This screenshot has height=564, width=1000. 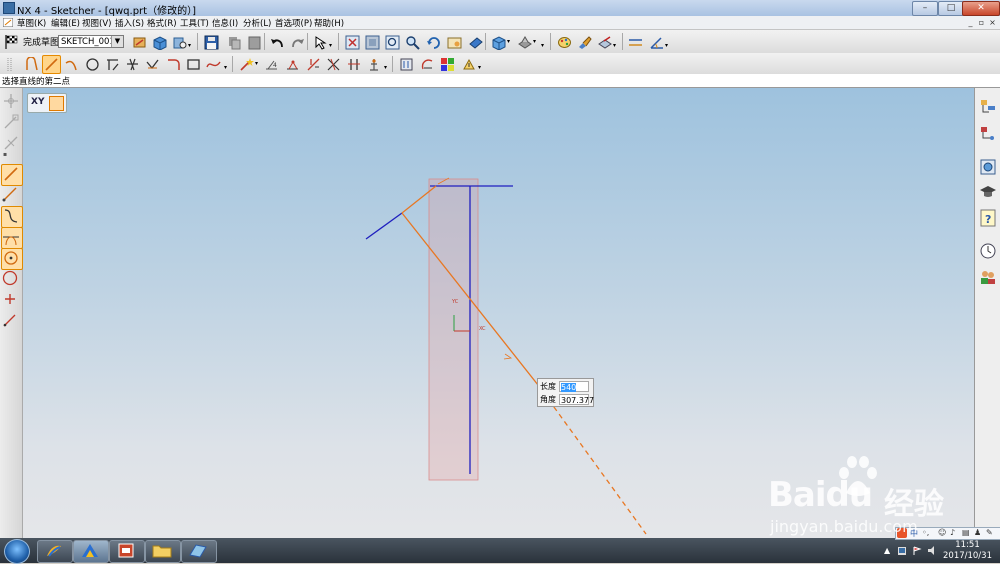 What do you see at coordinates (199, 551) in the screenshot?
I see `taskbar-app-viewer` at bounding box center [199, 551].